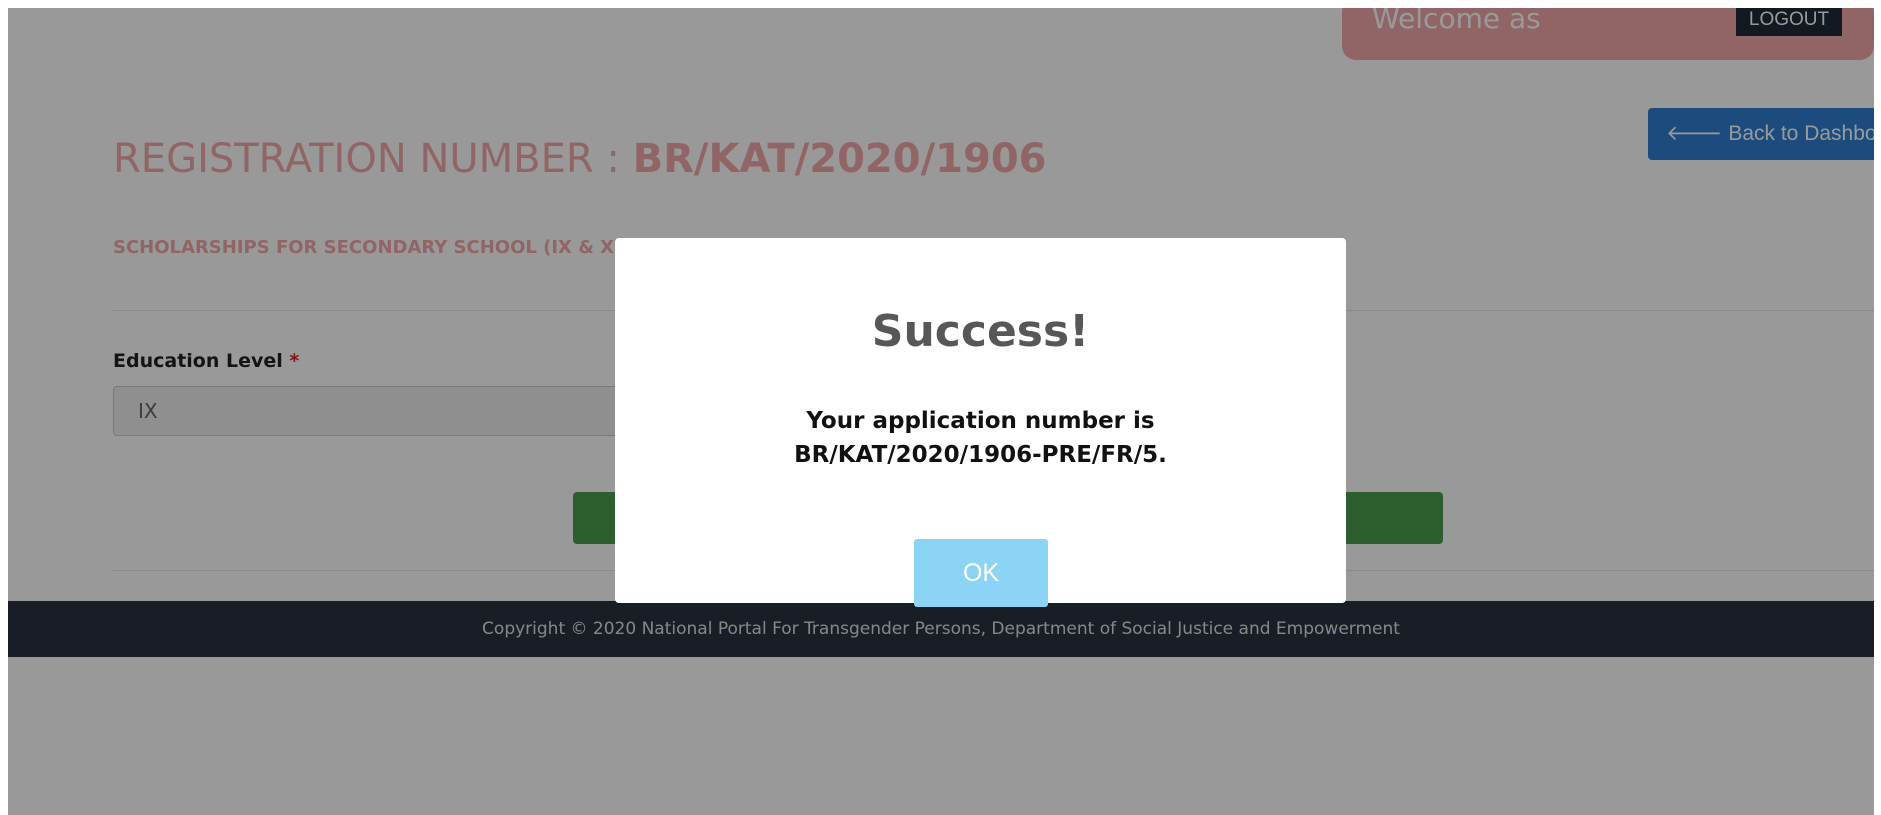 The height and width of the screenshot is (815, 1881). What do you see at coordinates (980, 331) in the screenshot?
I see `dialog-title: Success!` at bounding box center [980, 331].